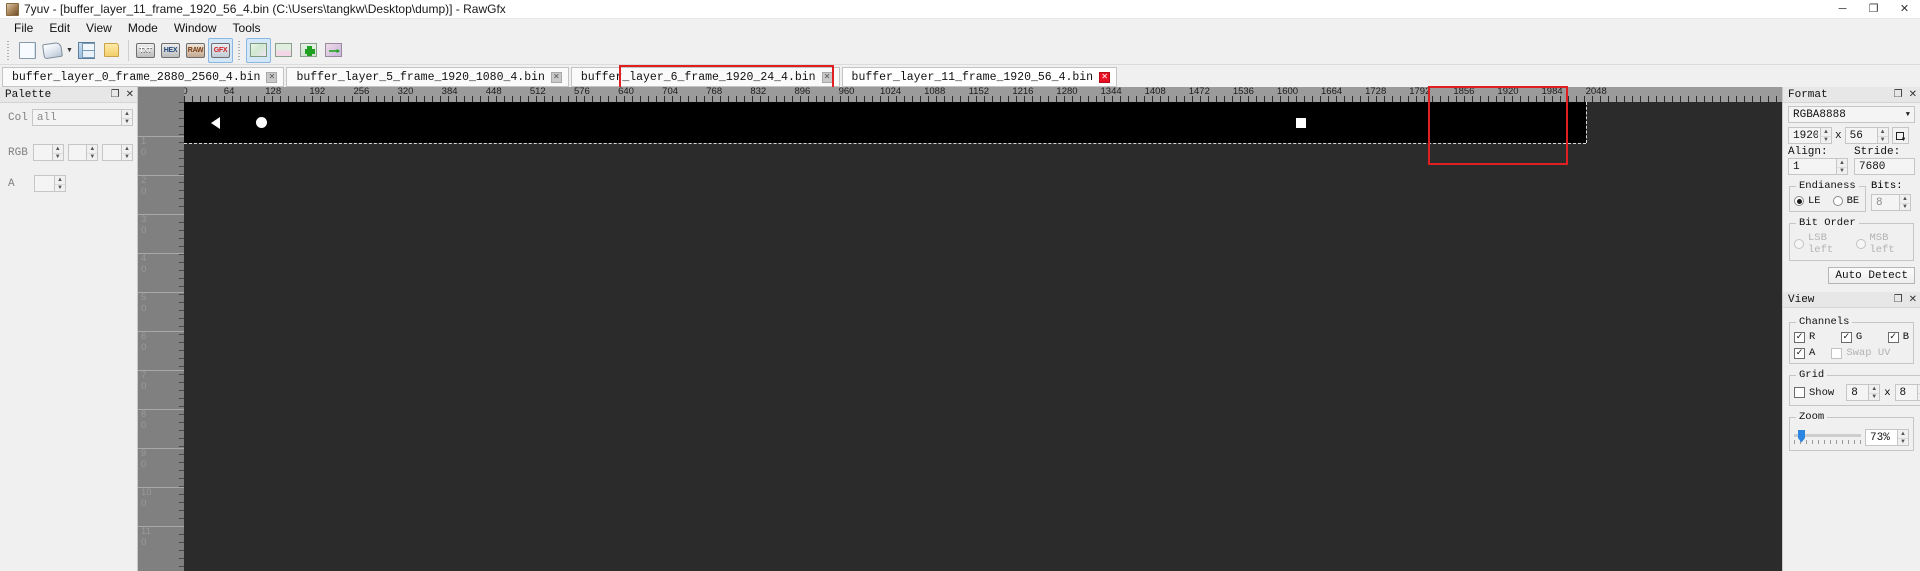  Describe the element at coordinates (1913, 94) in the screenshot. I see `format-close-icon: ✕` at that location.